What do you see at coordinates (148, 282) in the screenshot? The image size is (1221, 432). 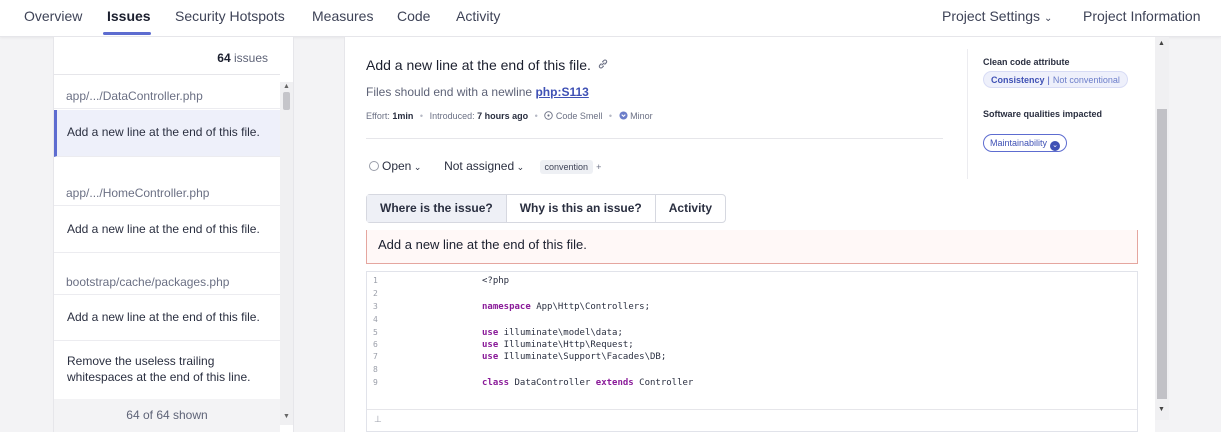 I see `file-path: bootstrap/cache/packages.php` at bounding box center [148, 282].